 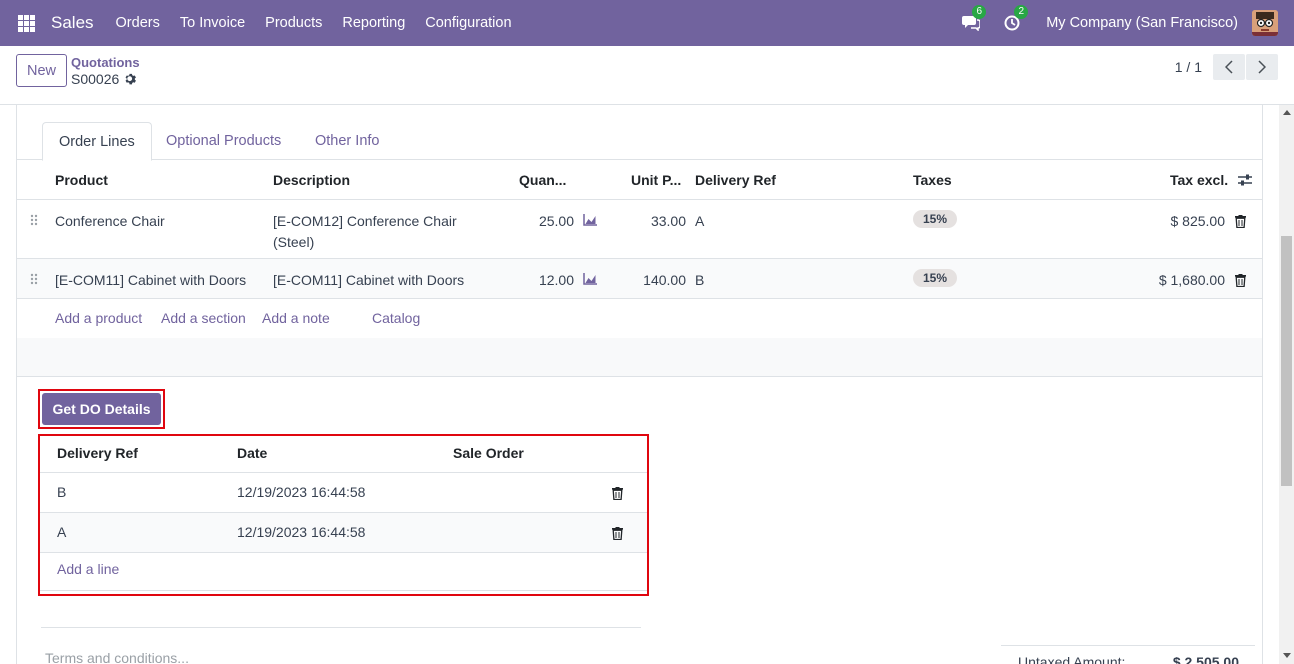 I want to click on line-product: [E-COM11] Cabinet with Doors, so click(x=150, y=280).